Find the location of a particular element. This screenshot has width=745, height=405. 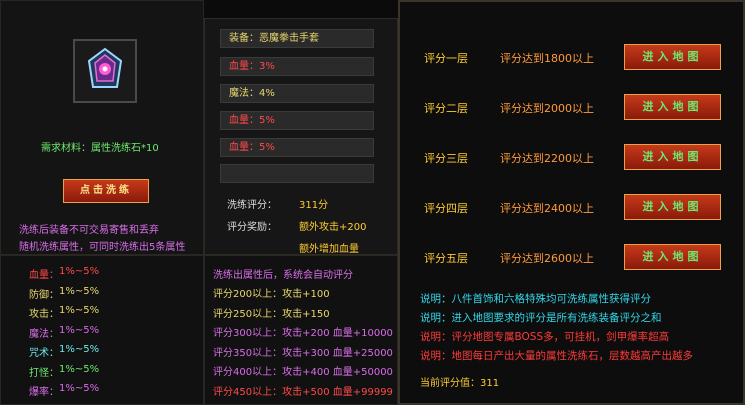

attribute-range-name: 咒术： is located at coordinates (44, 353).